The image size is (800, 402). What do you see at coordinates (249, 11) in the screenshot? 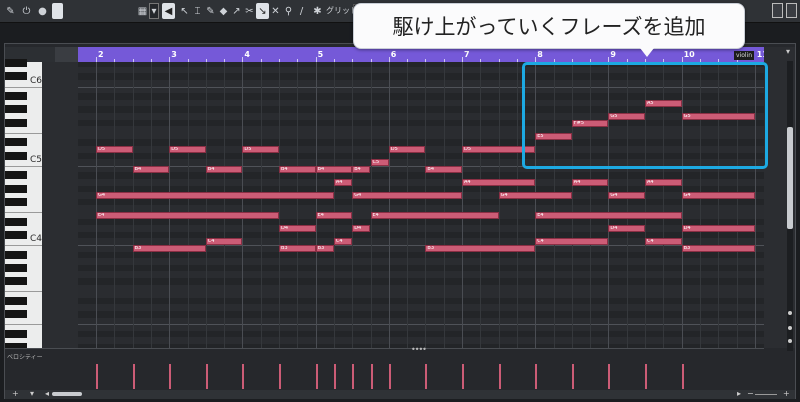
I see `split-tool-icon: ✂` at bounding box center [249, 11].